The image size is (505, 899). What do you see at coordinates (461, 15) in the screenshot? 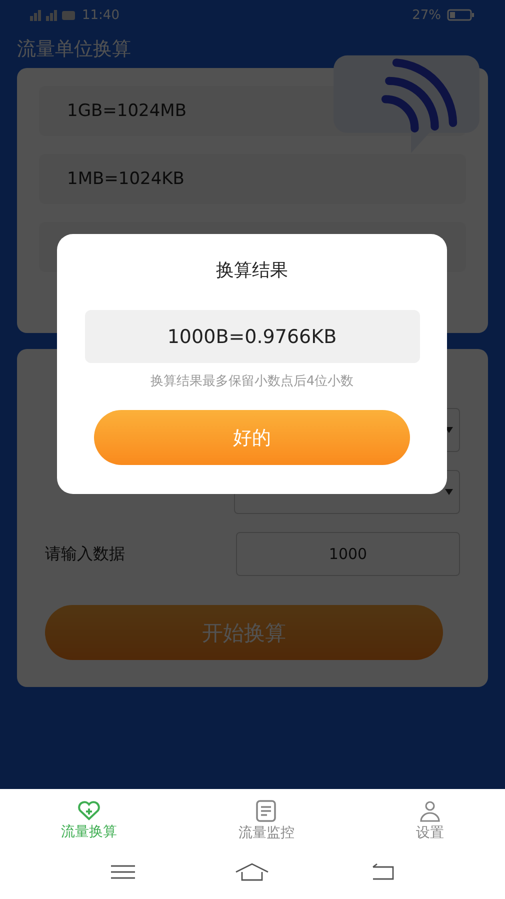
I see `battery-icon` at bounding box center [461, 15].